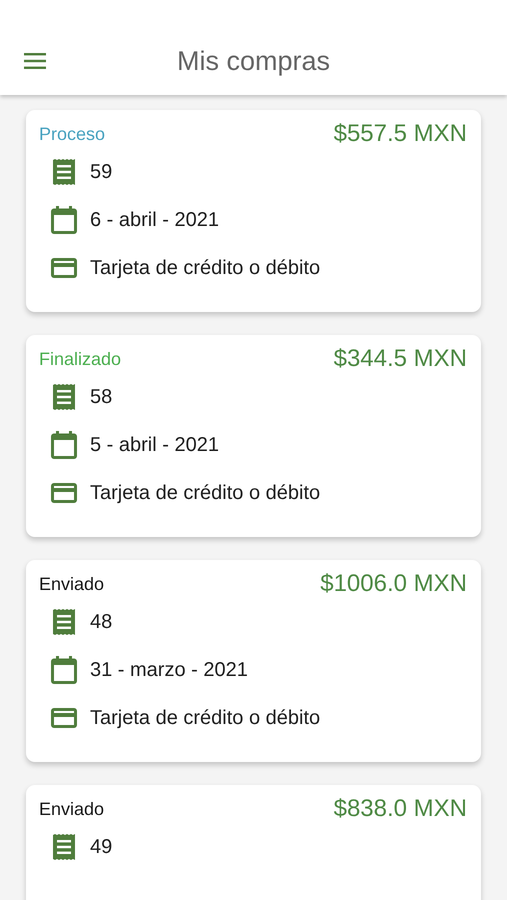  What do you see at coordinates (393, 584) in the screenshot?
I see `order-total: $1006.0 MXN` at bounding box center [393, 584].